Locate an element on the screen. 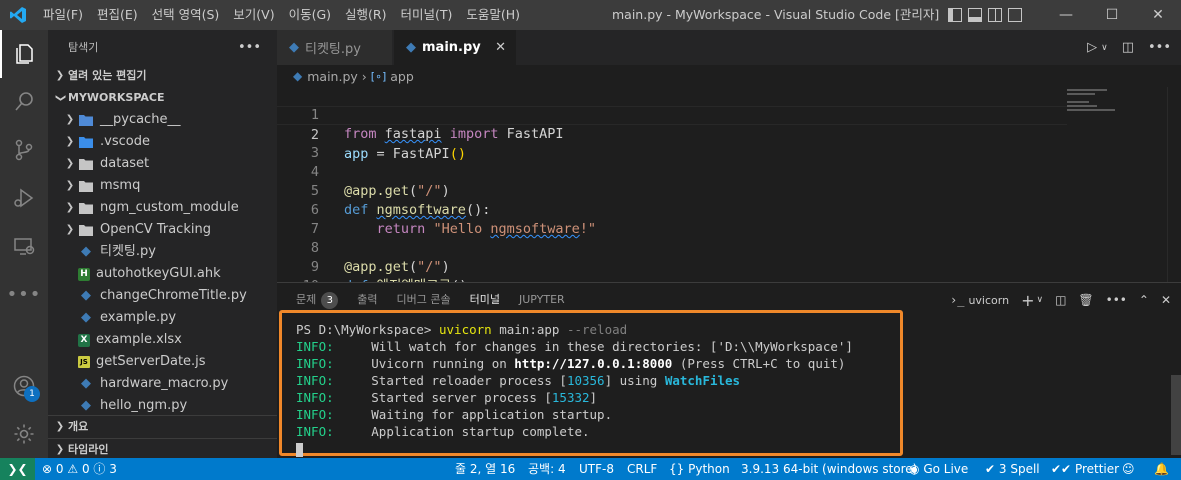 The image size is (1181, 480). cursor-position: 줄 2, 열 16 is located at coordinates (485, 469).